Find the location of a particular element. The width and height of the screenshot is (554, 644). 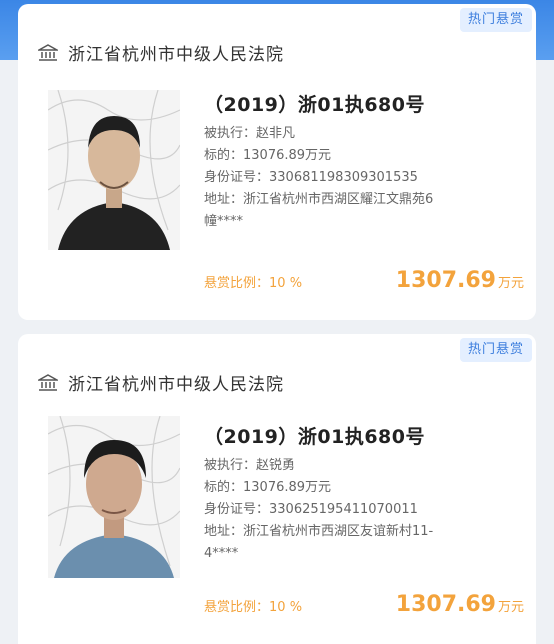

id-number: 330625195411070011 is located at coordinates (343, 509).